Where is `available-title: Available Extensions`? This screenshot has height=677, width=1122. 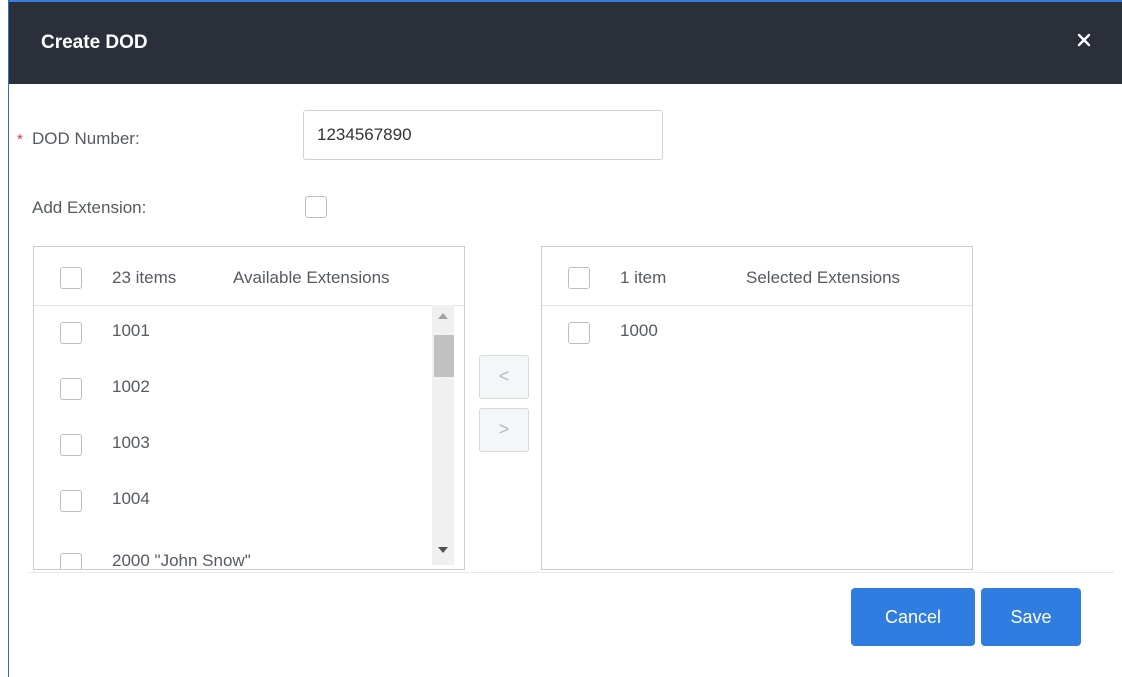
available-title: Available Extensions is located at coordinates (311, 277).